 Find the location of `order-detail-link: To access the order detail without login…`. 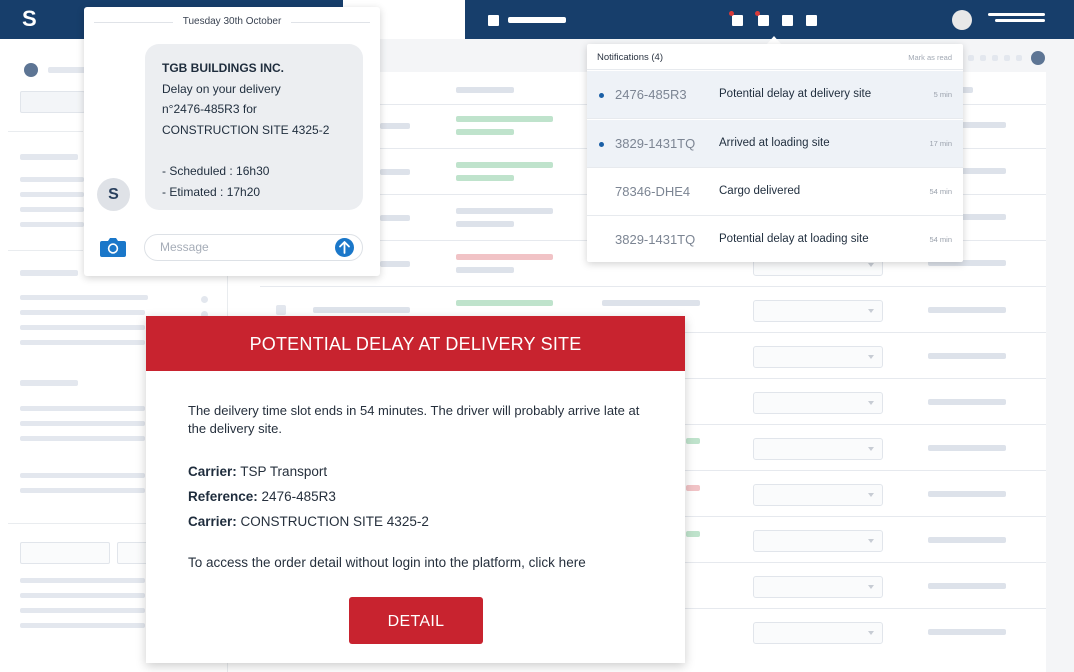

order-detail-link: To access the order detail without login… is located at coordinates (387, 562).